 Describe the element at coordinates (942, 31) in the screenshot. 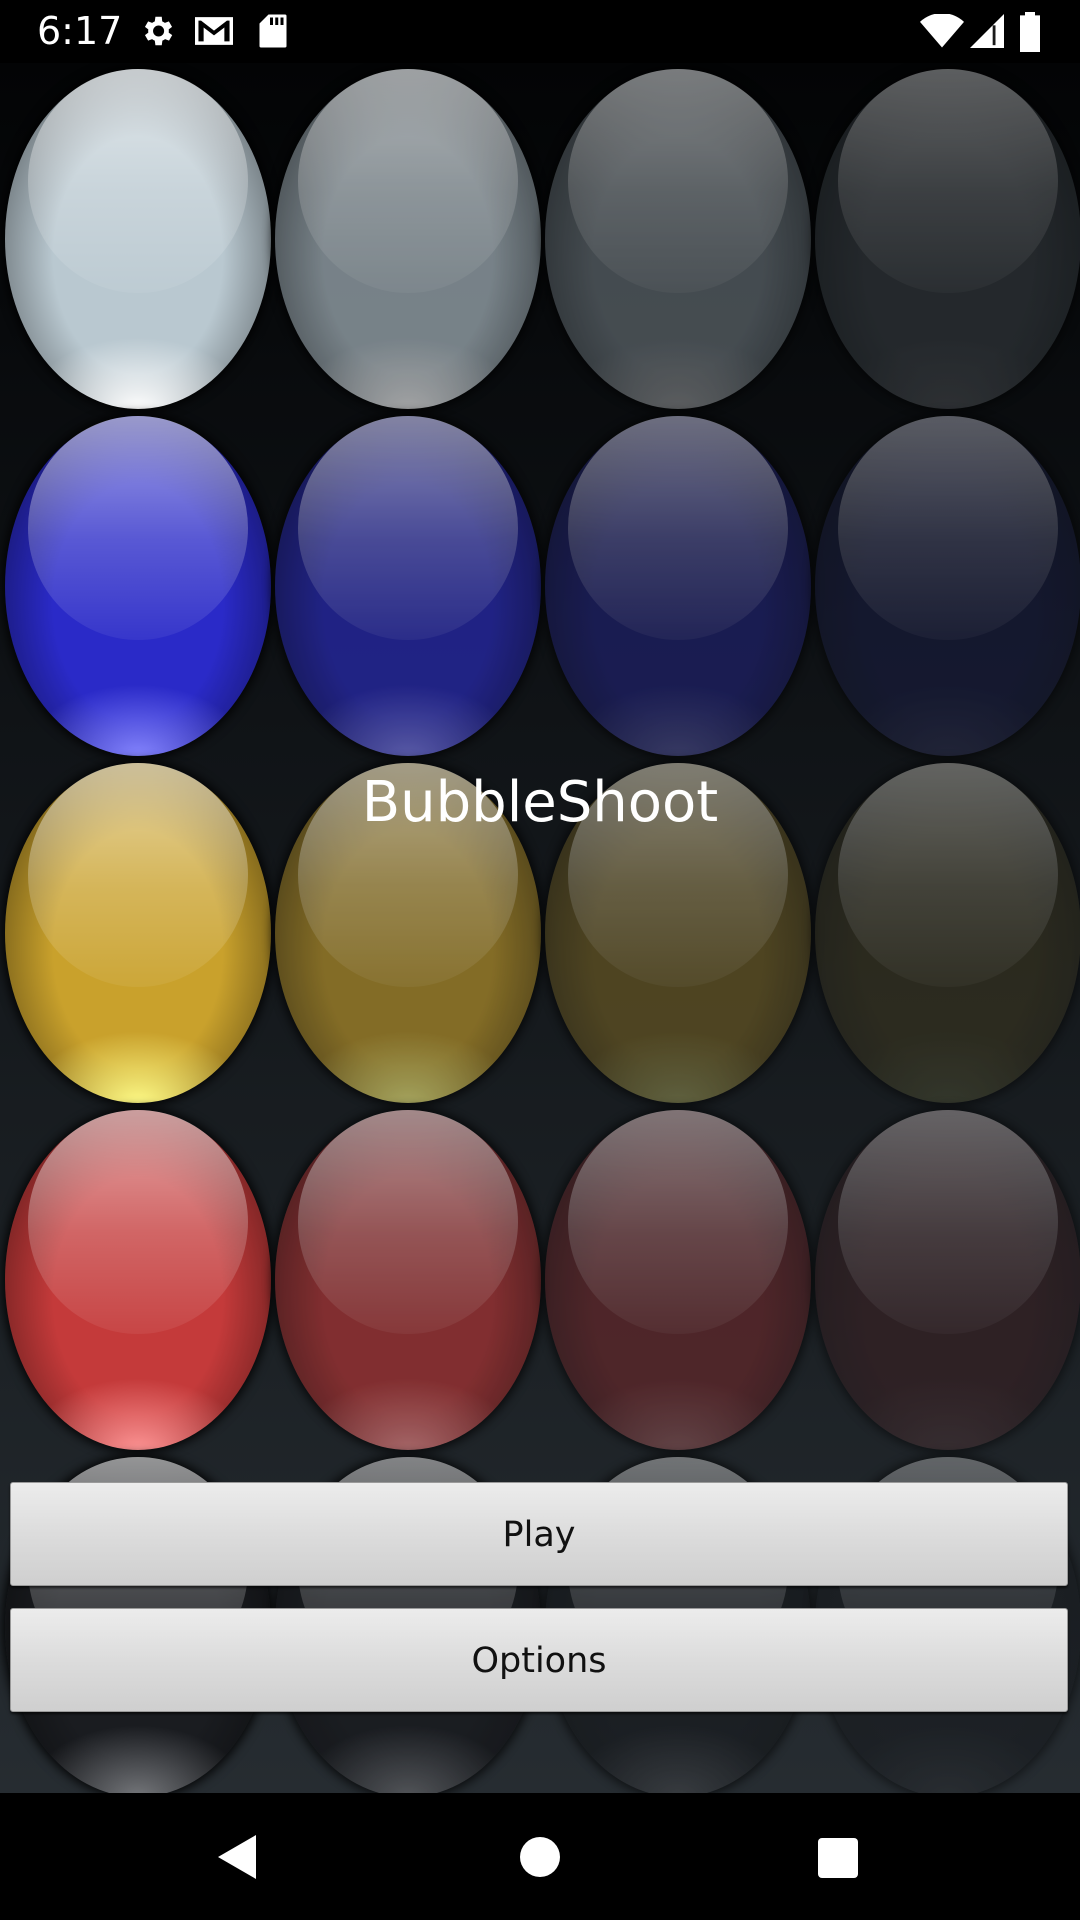

I see `wifi-icon` at that location.